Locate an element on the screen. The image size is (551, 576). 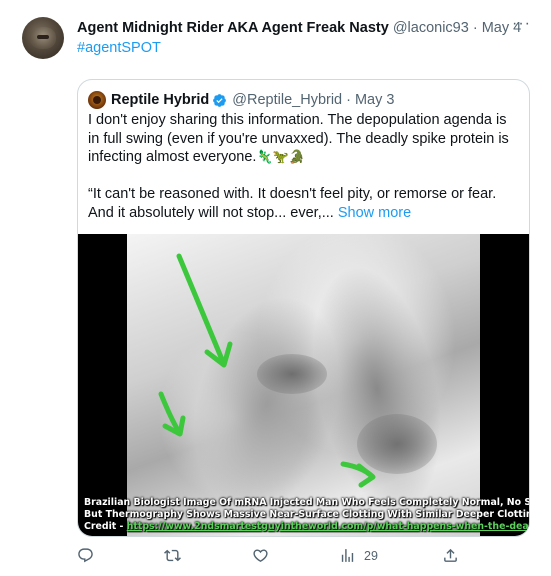
reply-icon is located at coordinates (85, 555).